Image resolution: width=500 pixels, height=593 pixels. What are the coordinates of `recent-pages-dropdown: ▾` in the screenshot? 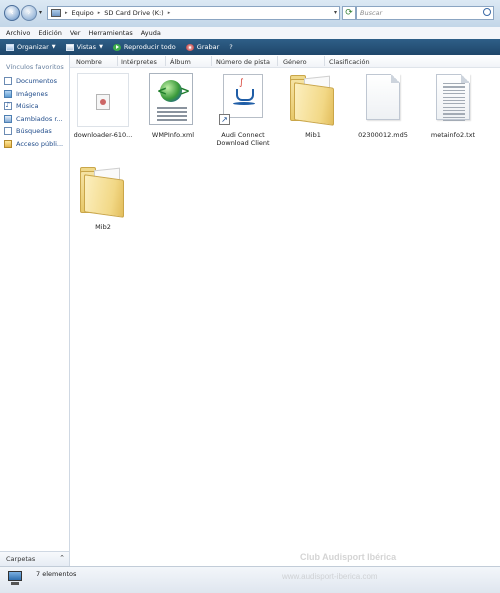 It's located at (40, 12).